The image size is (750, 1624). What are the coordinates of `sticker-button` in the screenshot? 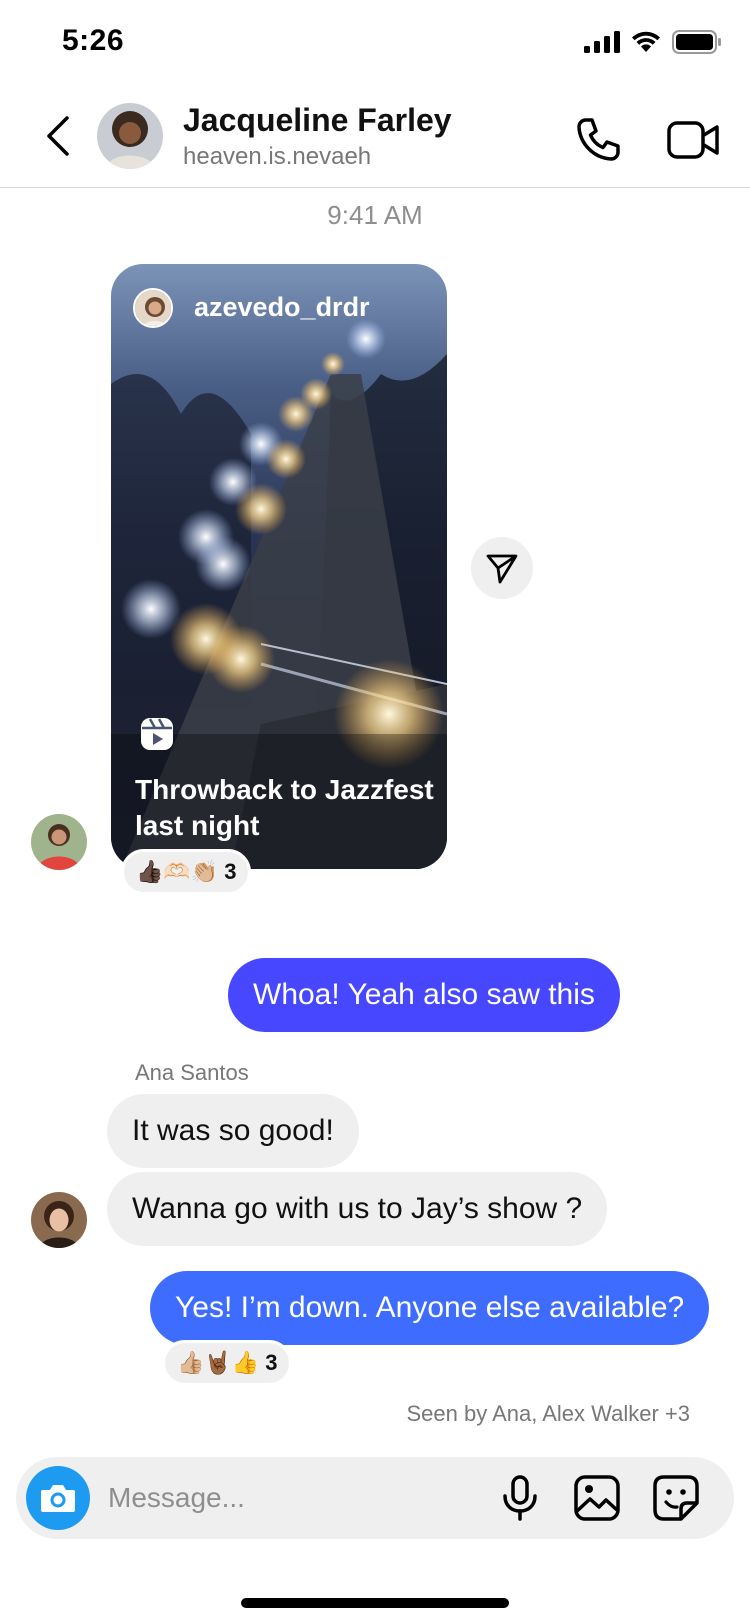 It's located at (676, 1498).